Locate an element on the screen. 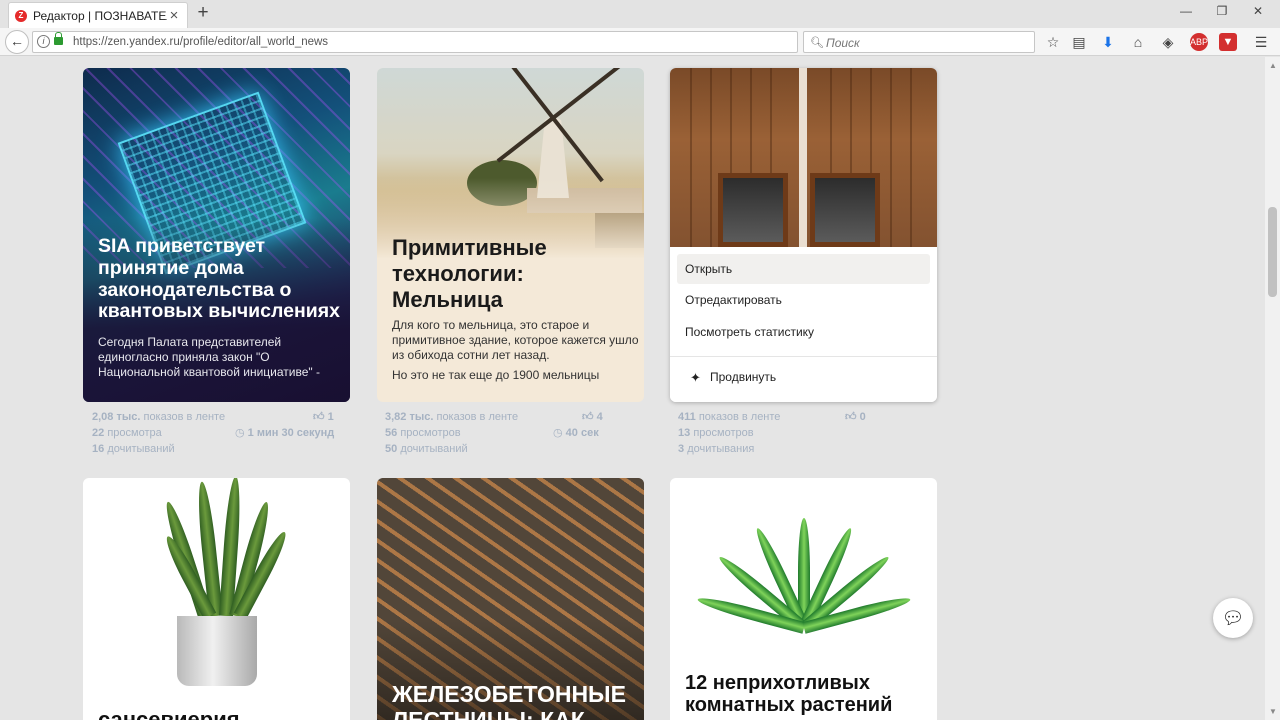  restore-icon: ❐ is located at coordinates (1222, 11).